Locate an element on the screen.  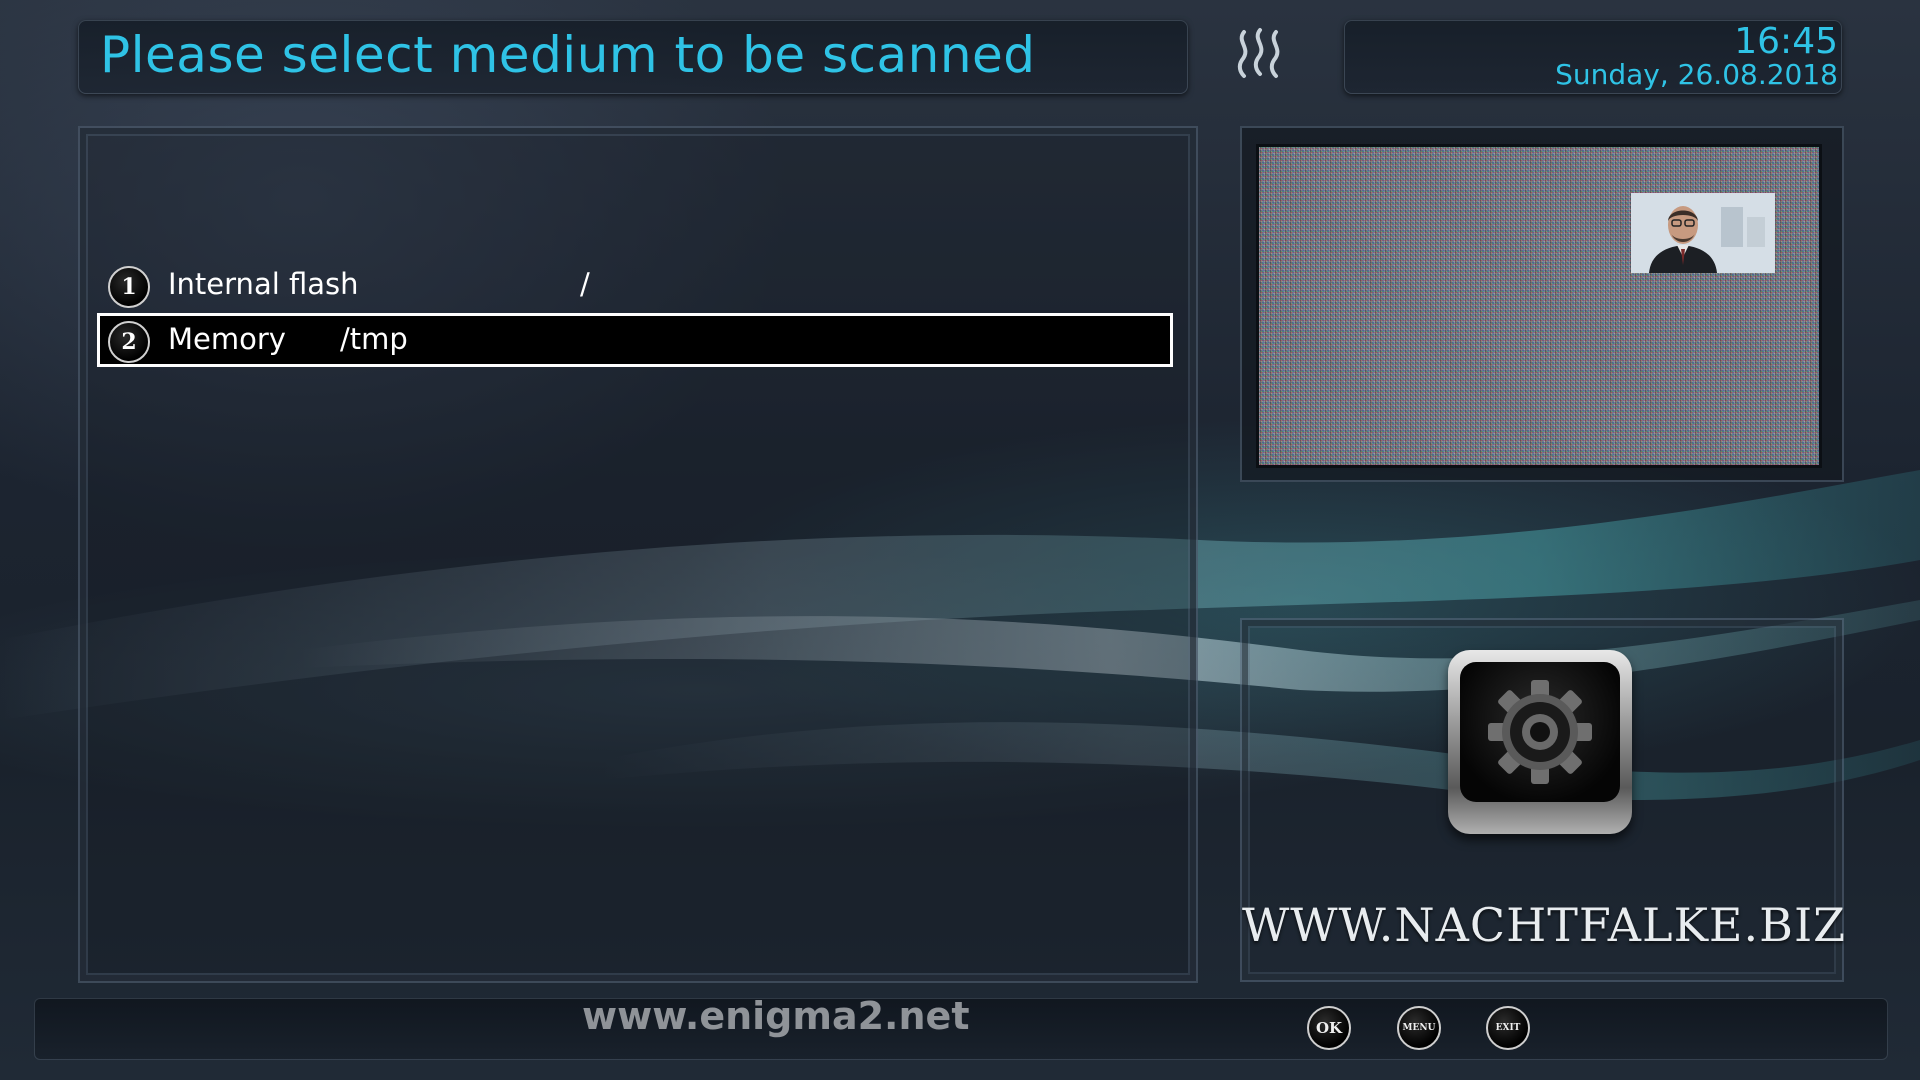
website-logo-text: WWW.NACHTFALKE.BIZ is located at coordinates (1544, 925).